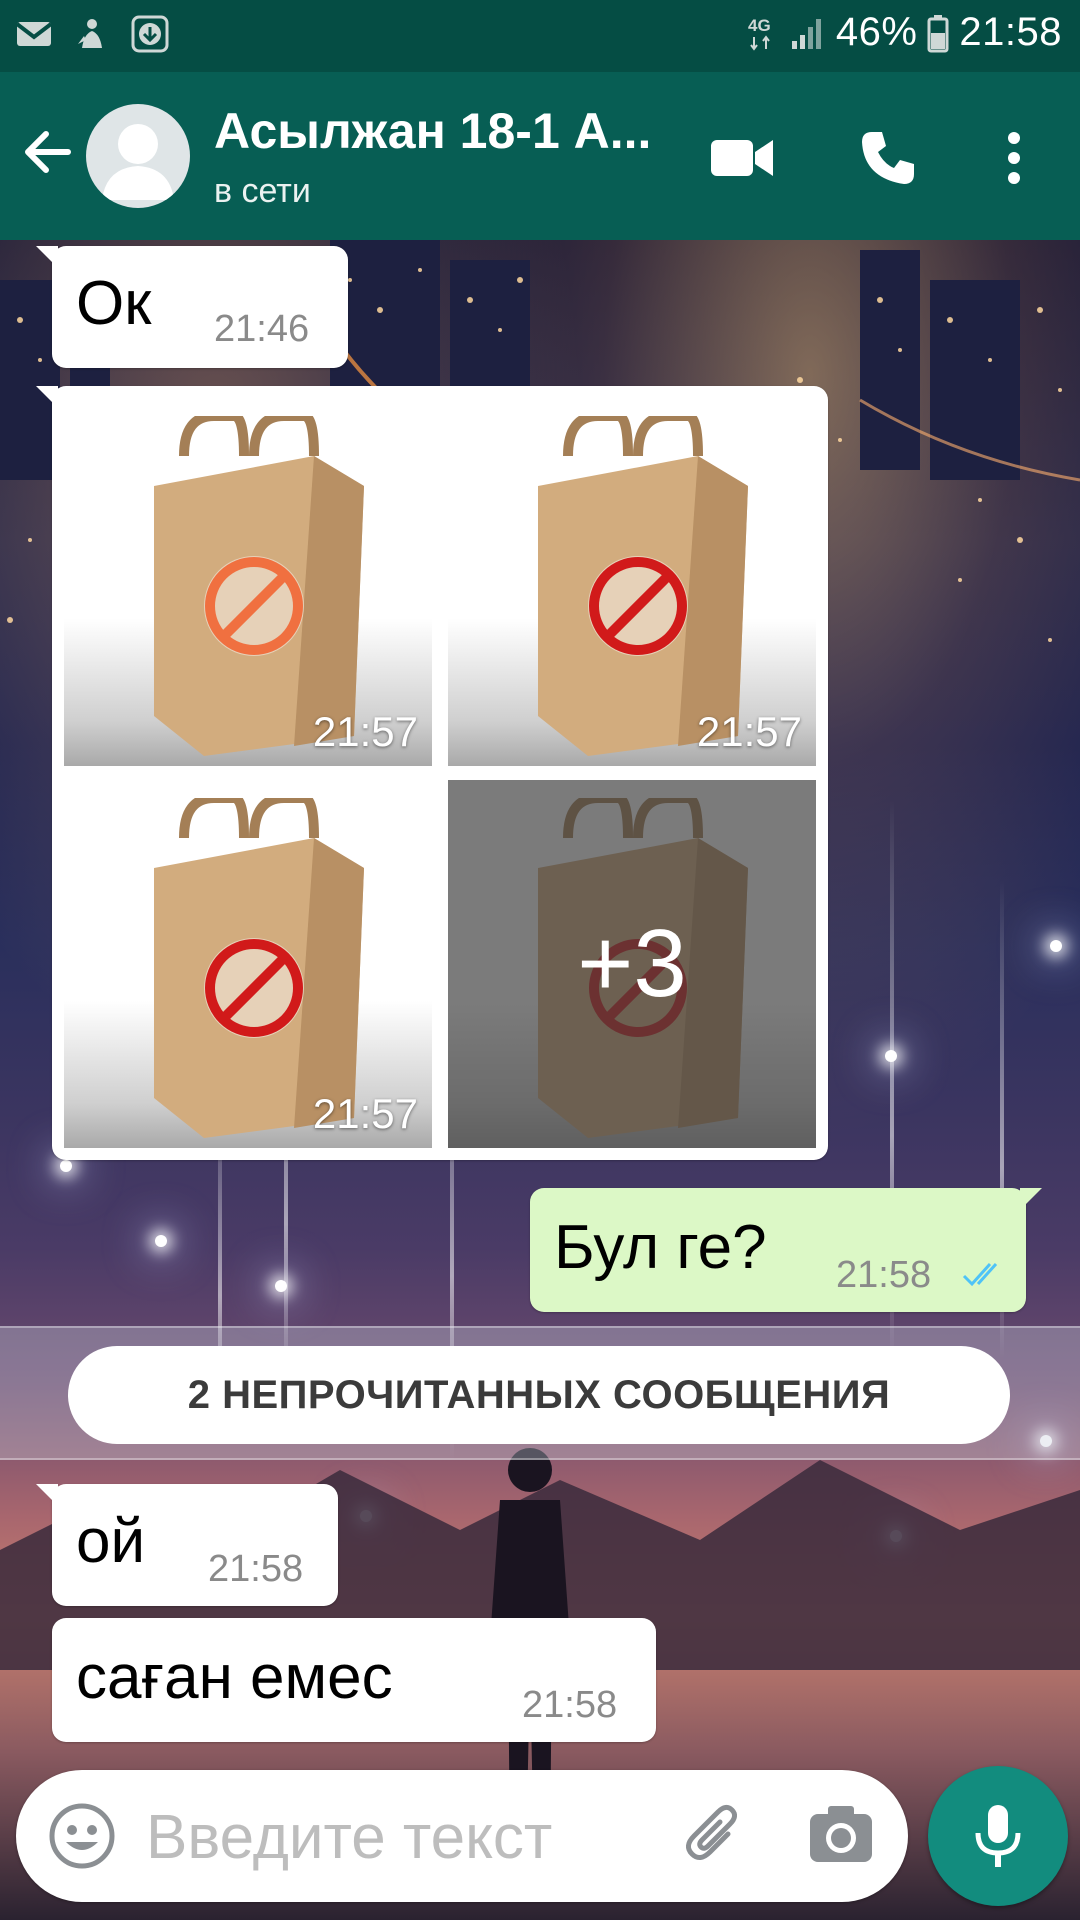 The width and height of the screenshot is (1080, 1920). I want to click on outgoing-message: Бул ге? 21:58, so click(786, 1250).